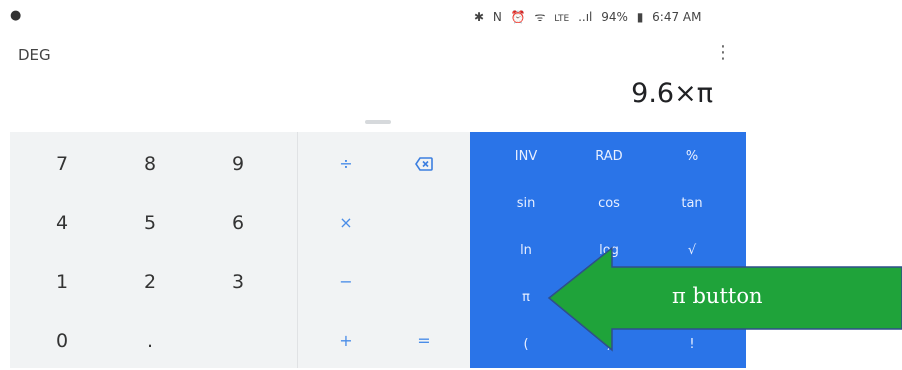 The image size is (902, 370). I want to click on annotation-arrow, so click(724, 299).